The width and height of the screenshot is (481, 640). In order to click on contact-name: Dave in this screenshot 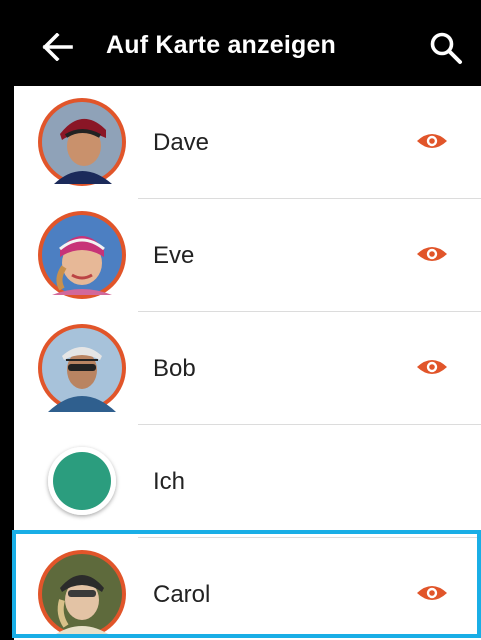, I will do `click(181, 142)`.